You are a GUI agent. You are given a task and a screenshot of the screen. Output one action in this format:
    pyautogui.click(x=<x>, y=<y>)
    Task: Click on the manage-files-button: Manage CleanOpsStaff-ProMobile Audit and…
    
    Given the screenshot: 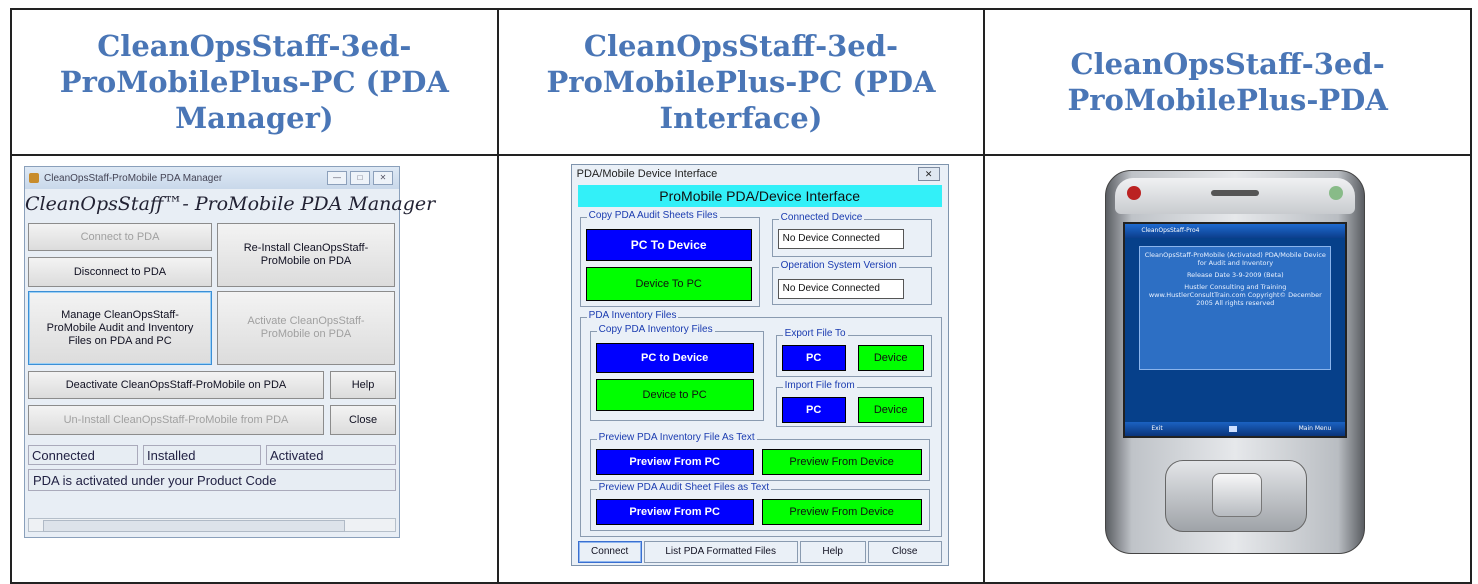 What is the action you would take?
    pyautogui.click(x=120, y=328)
    